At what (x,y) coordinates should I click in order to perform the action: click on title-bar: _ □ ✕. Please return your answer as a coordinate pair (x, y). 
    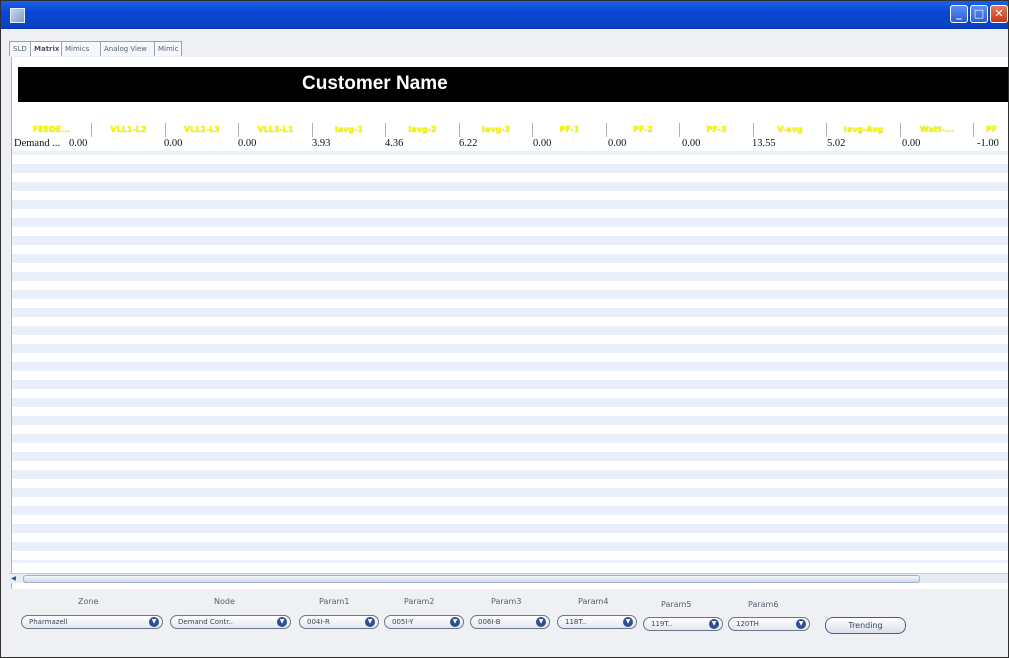
    Looking at the image, I should click on (504, 15).